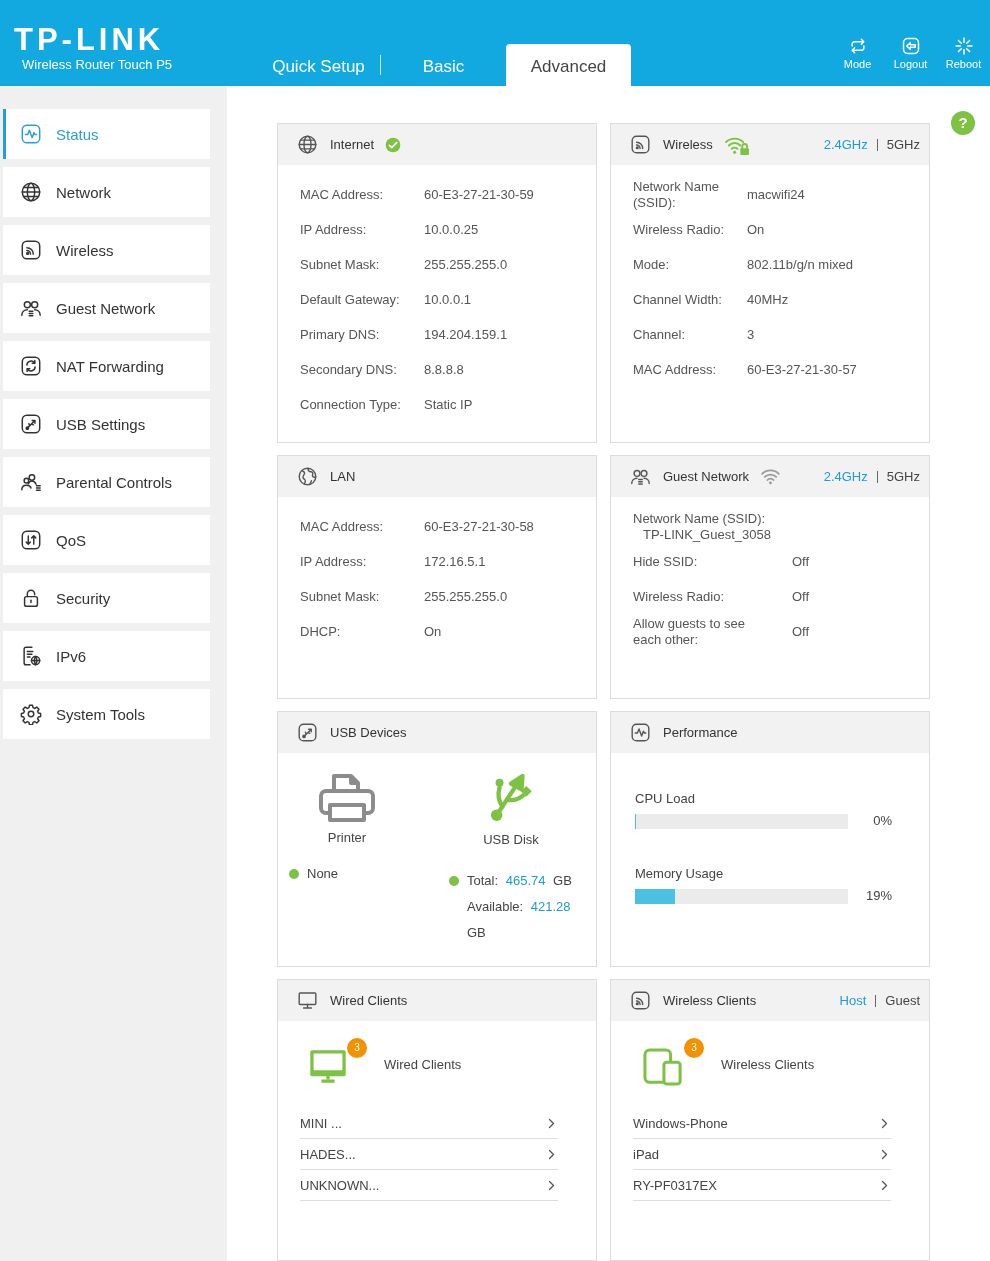 Image resolution: width=990 pixels, height=1261 pixels. I want to click on sidebar-item: Parental Controls, so click(106, 482).